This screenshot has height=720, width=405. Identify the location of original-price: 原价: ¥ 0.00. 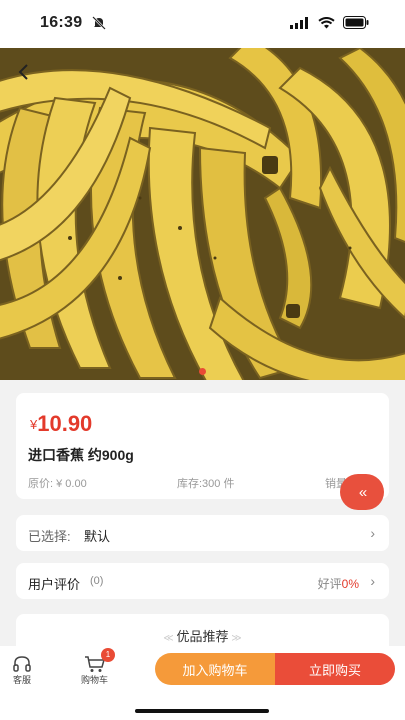
(57, 484).